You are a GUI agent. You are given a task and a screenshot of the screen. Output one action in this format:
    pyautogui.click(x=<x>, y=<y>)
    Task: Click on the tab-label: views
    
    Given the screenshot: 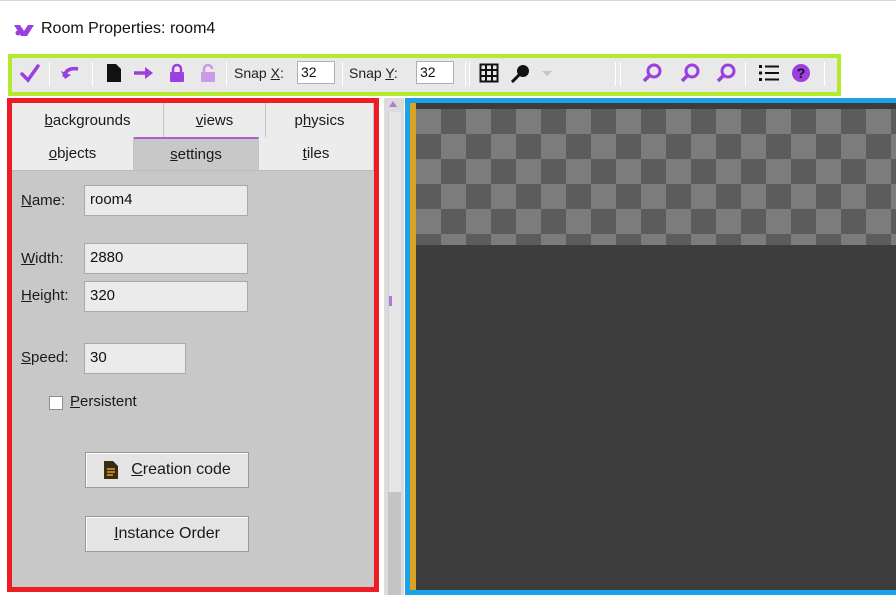 What is the action you would take?
    pyautogui.click(x=214, y=120)
    